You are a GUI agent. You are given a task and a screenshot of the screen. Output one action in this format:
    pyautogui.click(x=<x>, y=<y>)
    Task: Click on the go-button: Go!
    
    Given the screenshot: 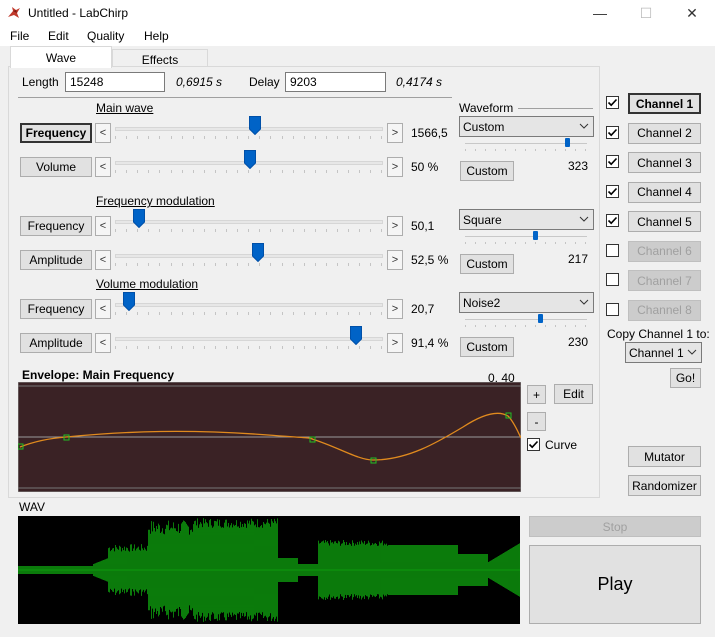 What is the action you would take?
    pyautogui.click(x=685, y=378)
    